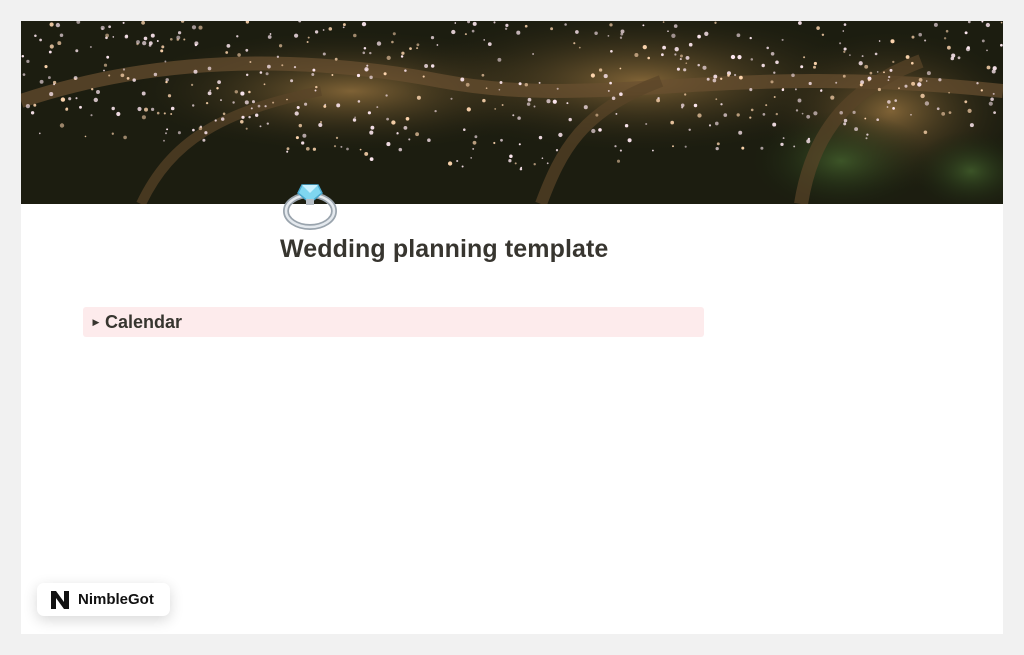 The image size is (1024, 655). Describe the element at coordinates (144, 321) in the screenshot. I see `toggle-label: Calendar` at that location.